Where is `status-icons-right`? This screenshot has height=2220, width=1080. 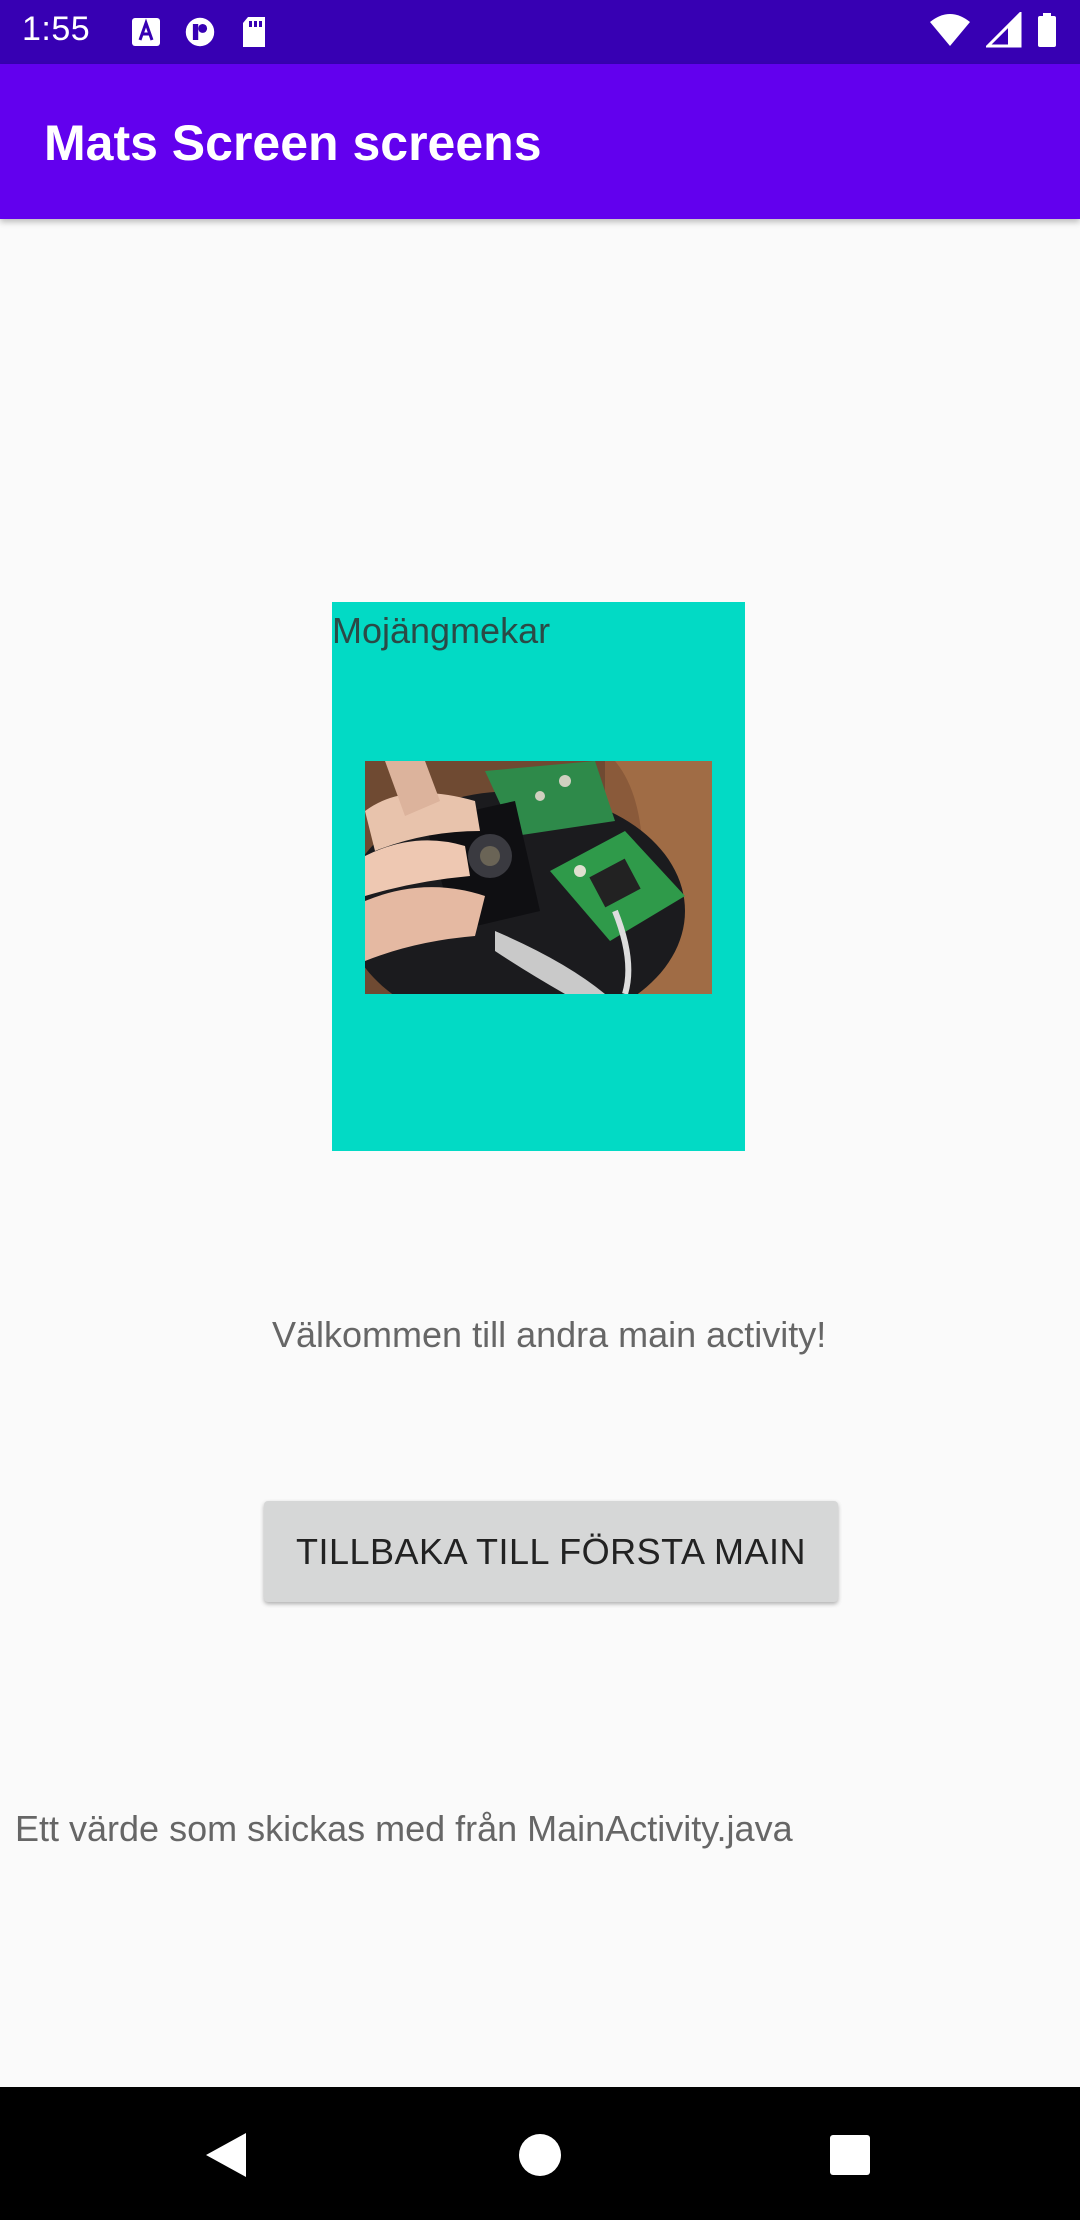
status-icons-right is located at coordinates (993, 30).